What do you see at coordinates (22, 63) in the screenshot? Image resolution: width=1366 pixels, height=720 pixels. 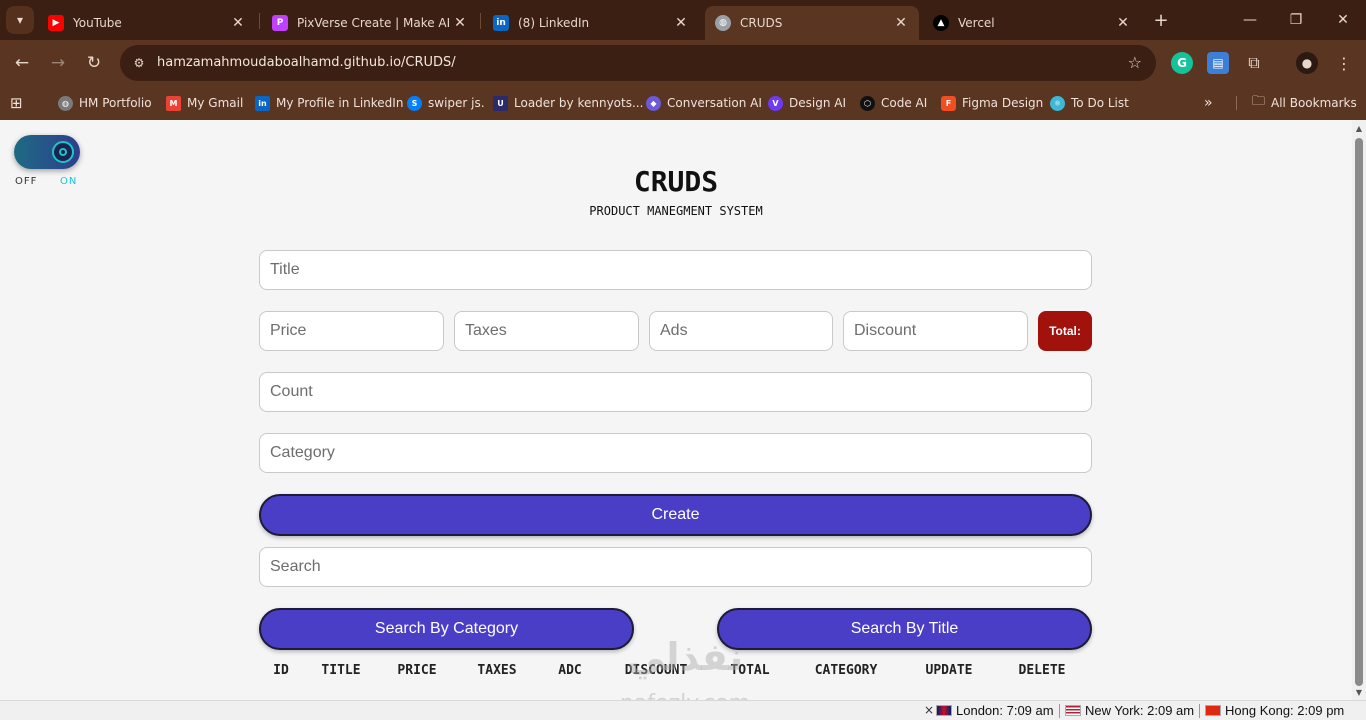 I see `back-button: ←` at bounding box center [22, 63].